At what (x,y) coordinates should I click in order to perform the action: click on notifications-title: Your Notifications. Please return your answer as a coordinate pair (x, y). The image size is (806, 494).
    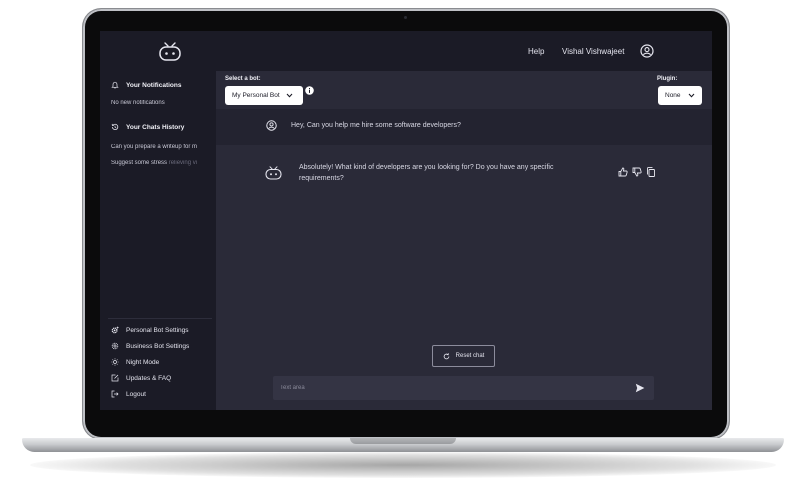
    Looking at the image, I should click on (154, 85).